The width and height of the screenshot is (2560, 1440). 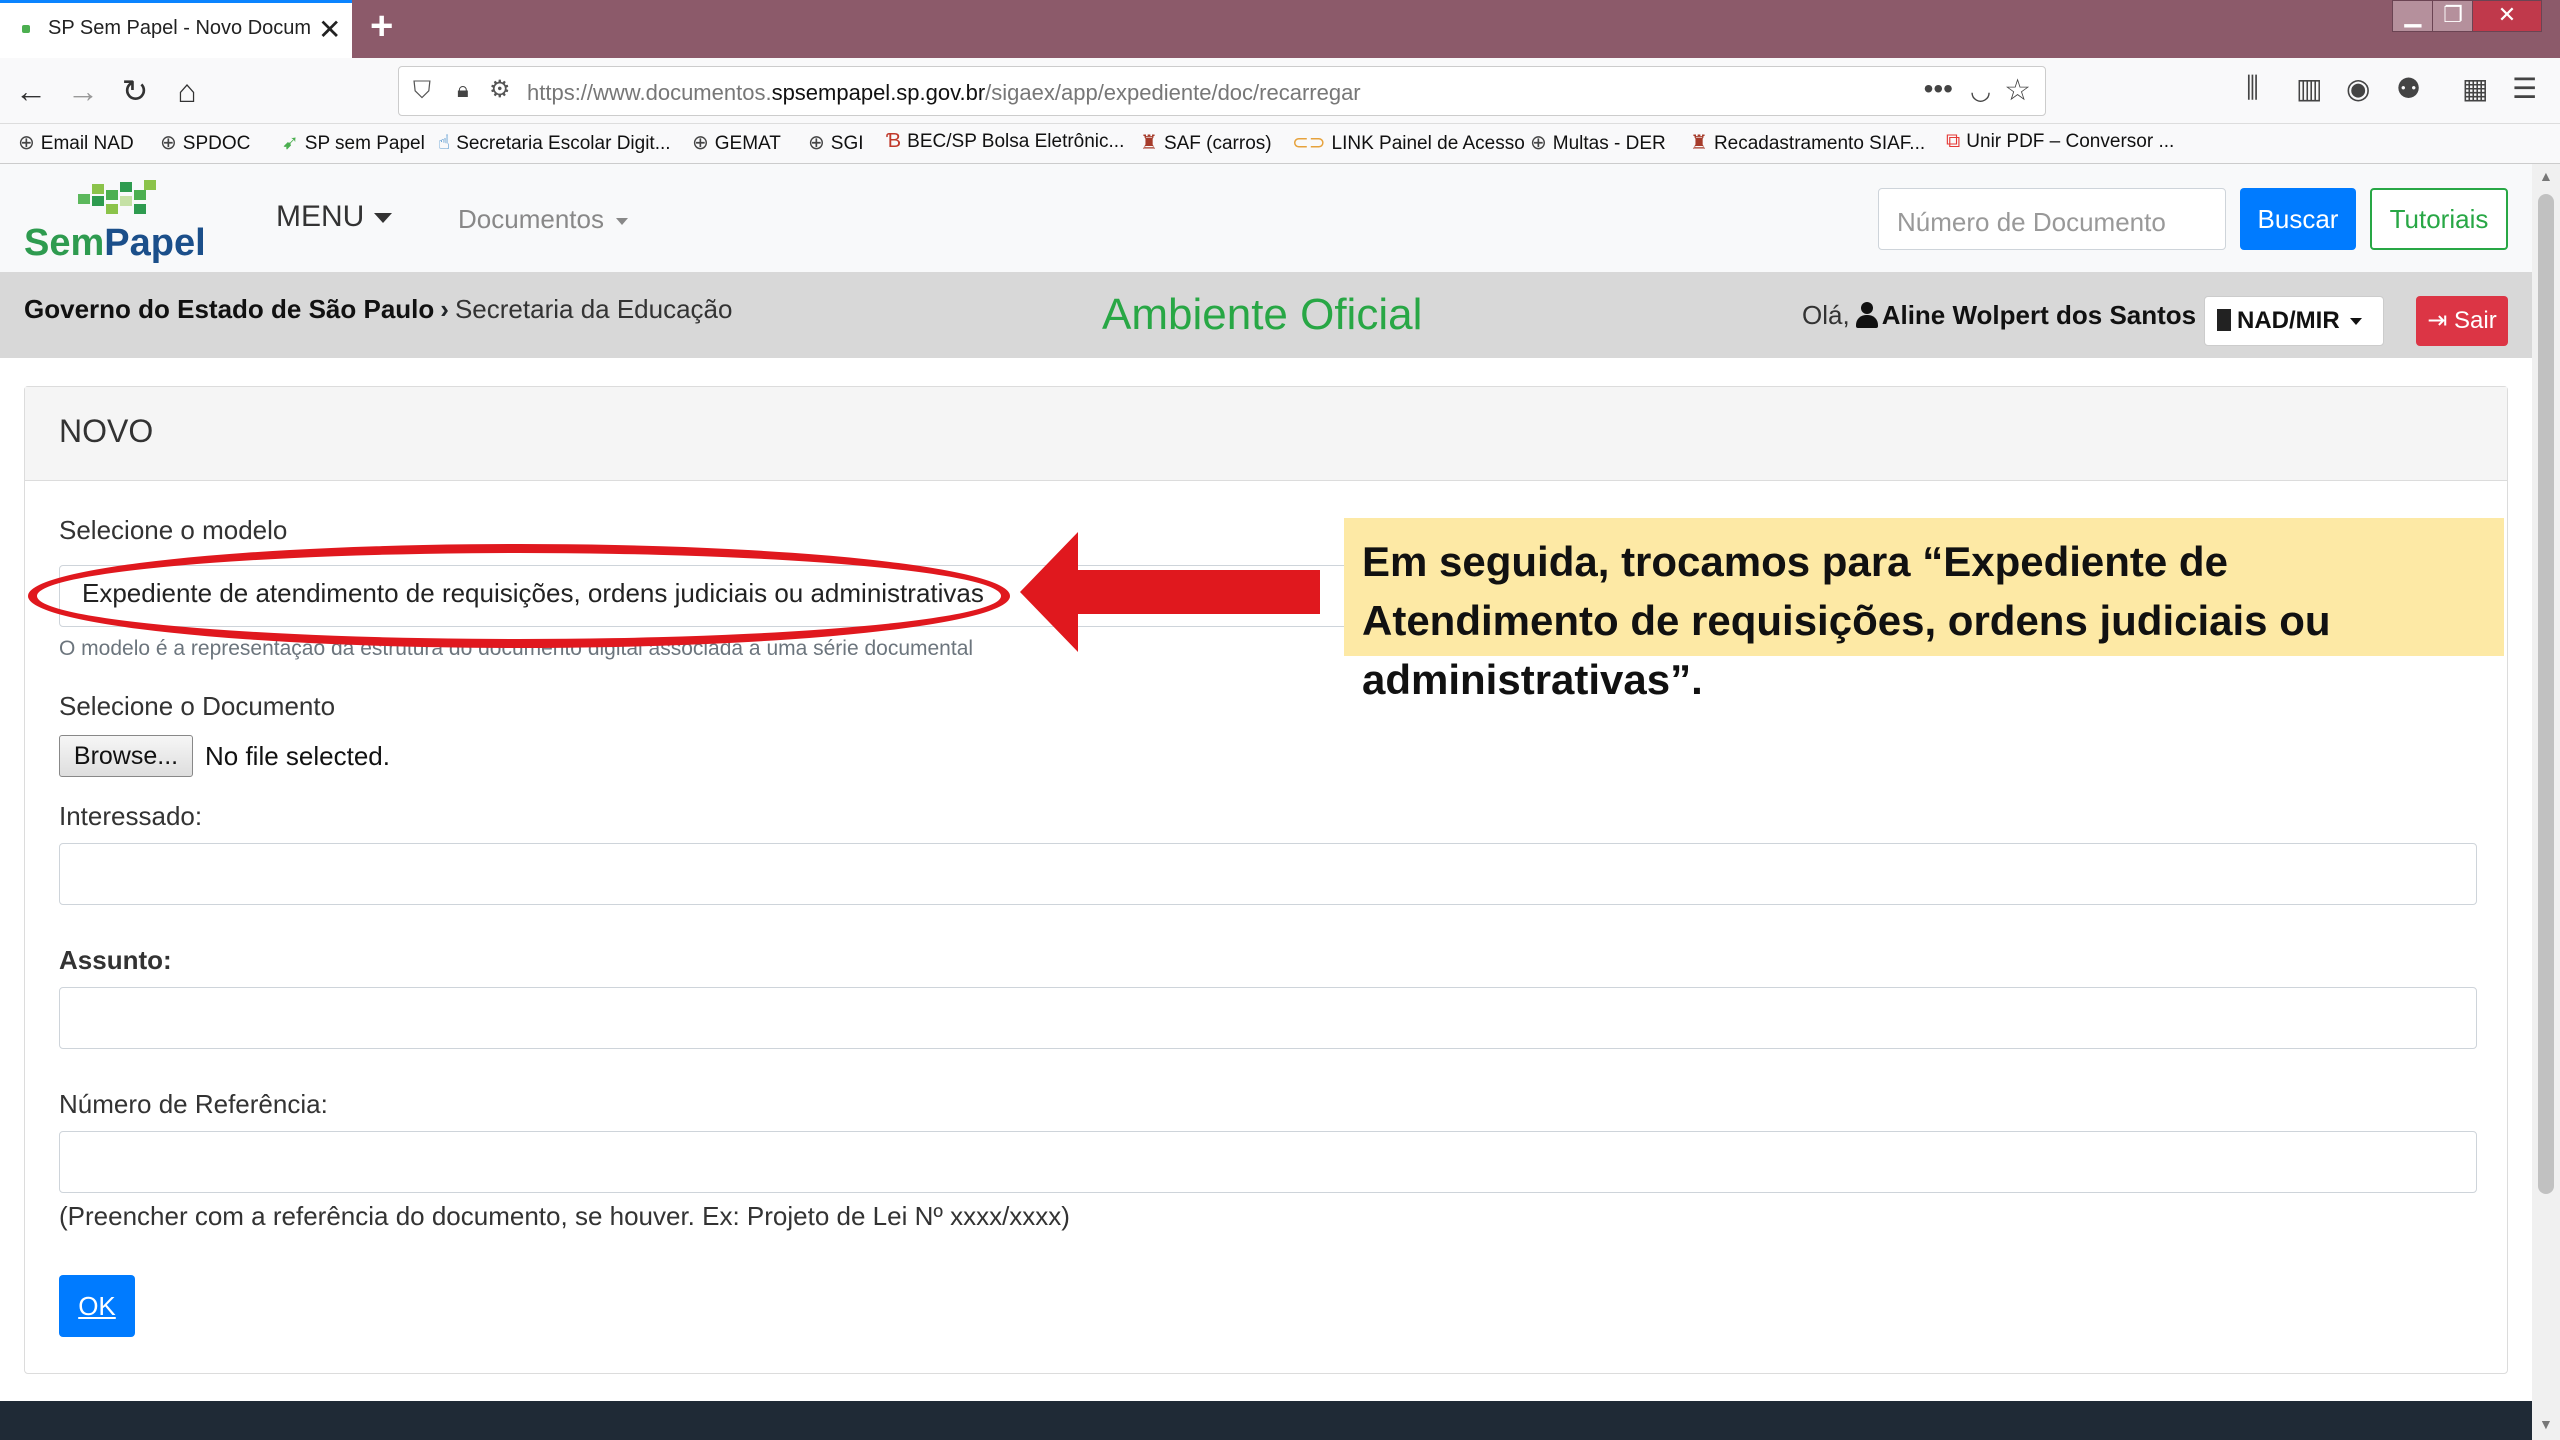 I want to click on restore-window-button: ❐, so click(x=2453, y=16).